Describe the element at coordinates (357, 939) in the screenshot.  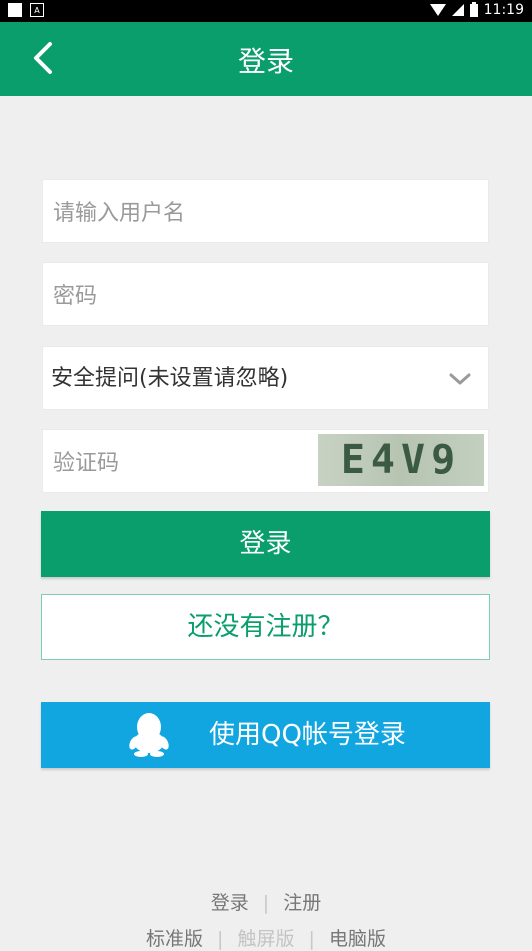
I see `version-desktop-link: 电脑版` at that location.